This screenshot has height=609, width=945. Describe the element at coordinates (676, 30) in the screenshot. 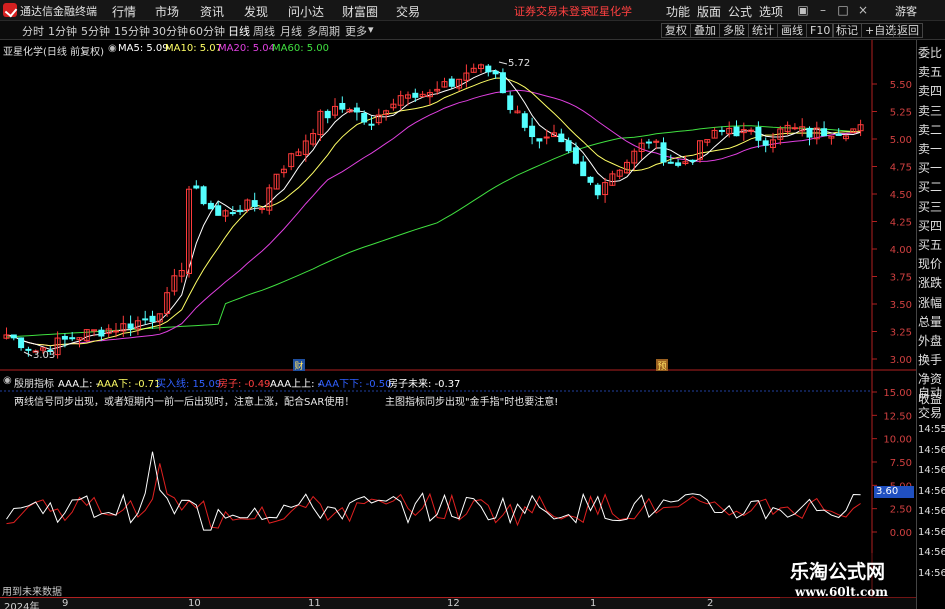

I see `adjust-button: 复权` at that location.